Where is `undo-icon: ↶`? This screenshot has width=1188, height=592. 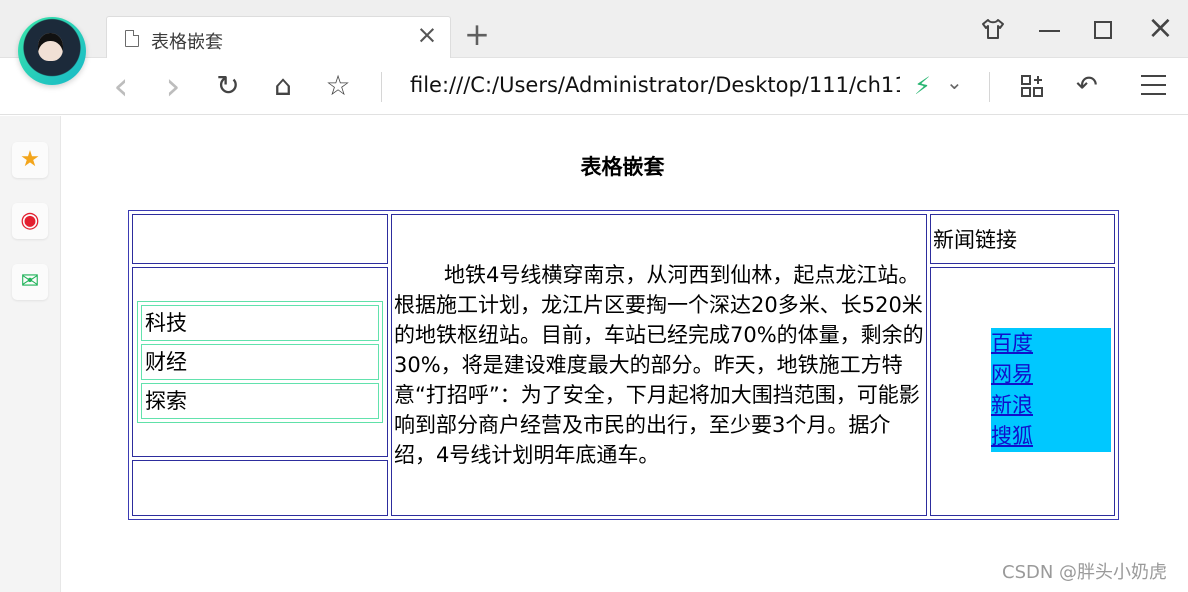 undo-icon: ↶ is located at coordinates (1095, 86).